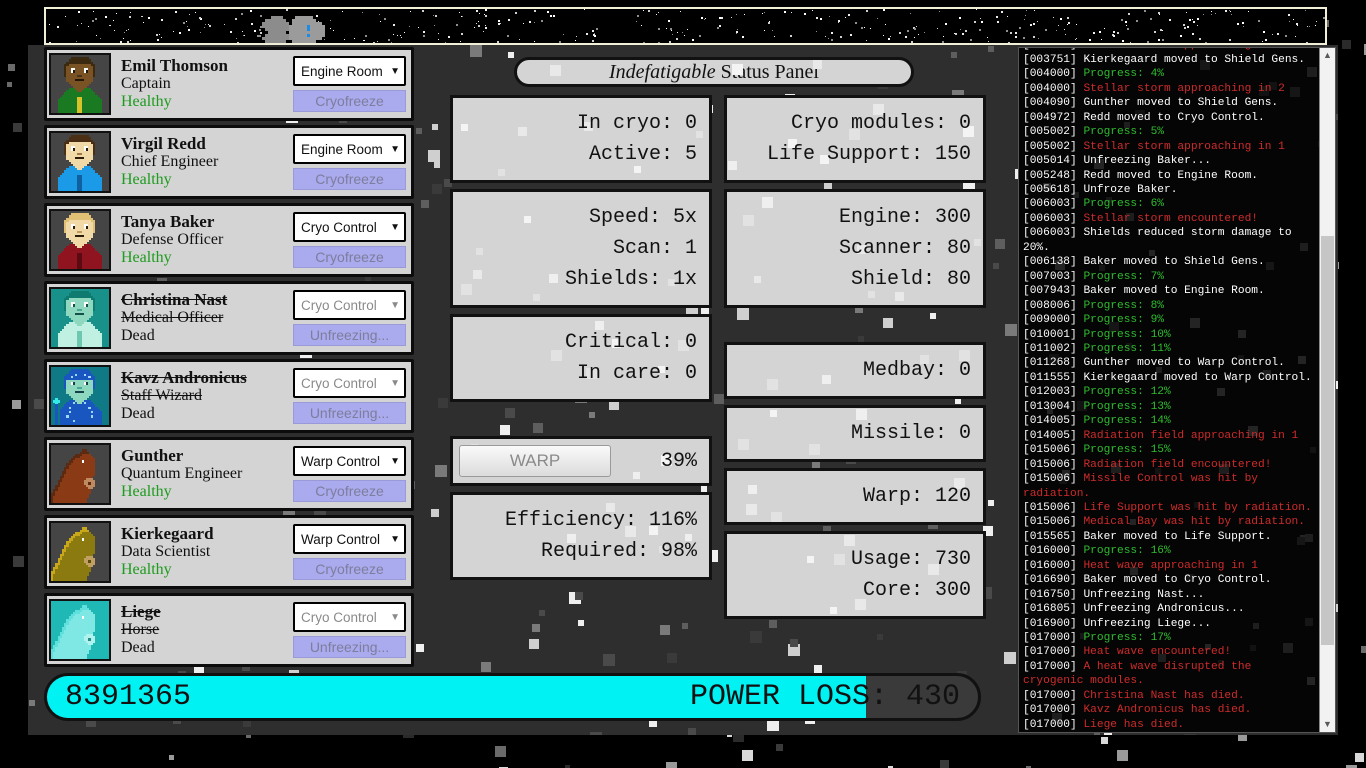 The height and width of the screenshot is (768, 1366). I want to click on crew-status: Dead, so click(138, 413).